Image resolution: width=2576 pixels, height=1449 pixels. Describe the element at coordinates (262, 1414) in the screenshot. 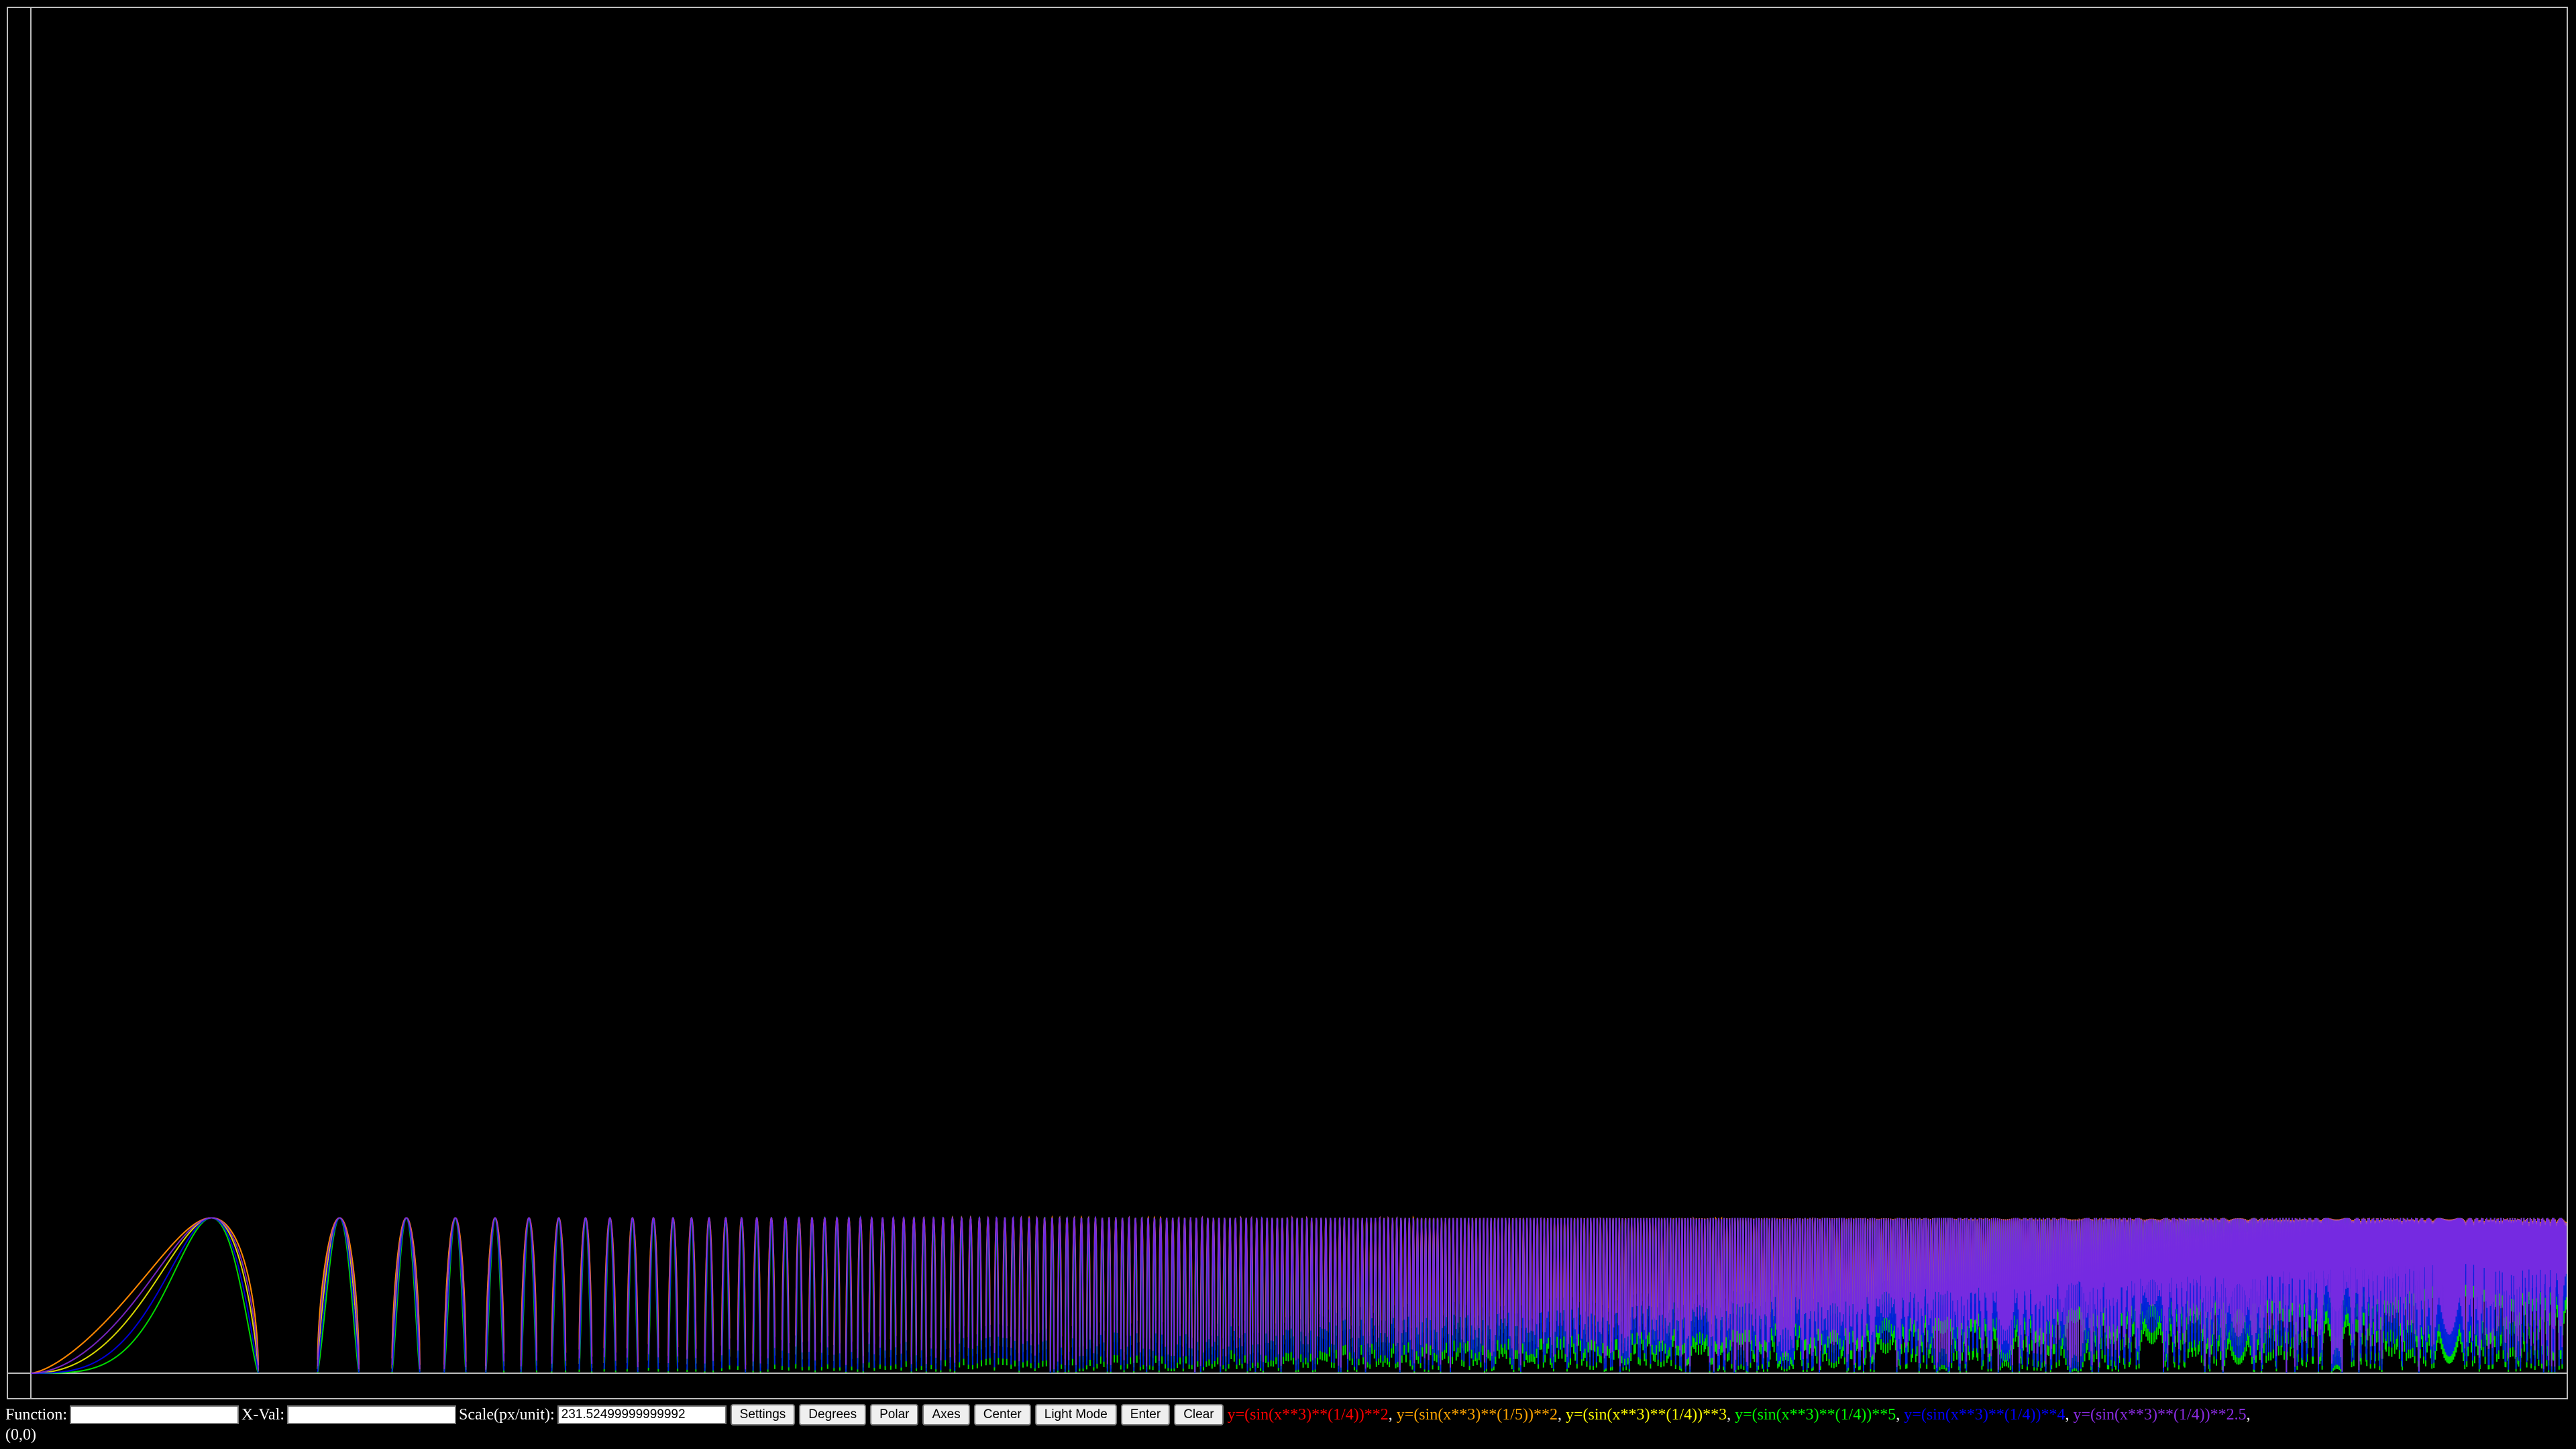

I see `xval-label: X-Val:` at that location.